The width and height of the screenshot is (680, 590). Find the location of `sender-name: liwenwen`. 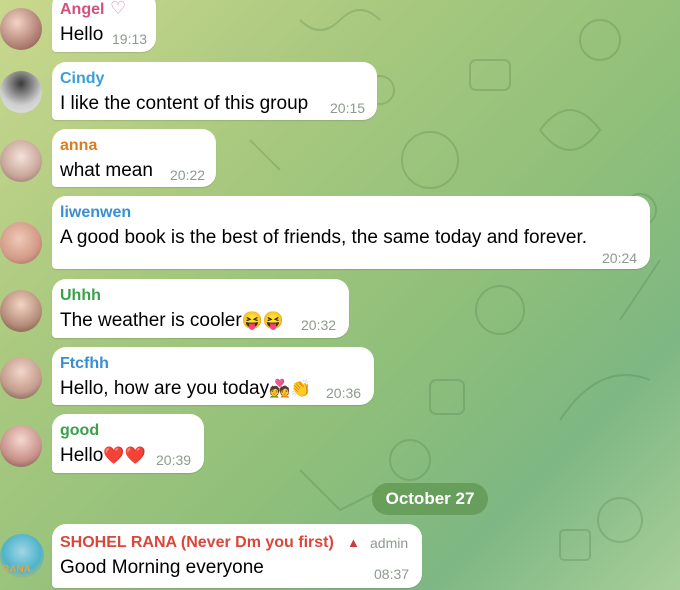

sender-name: liwenwen is located at coordinates (95, 213).